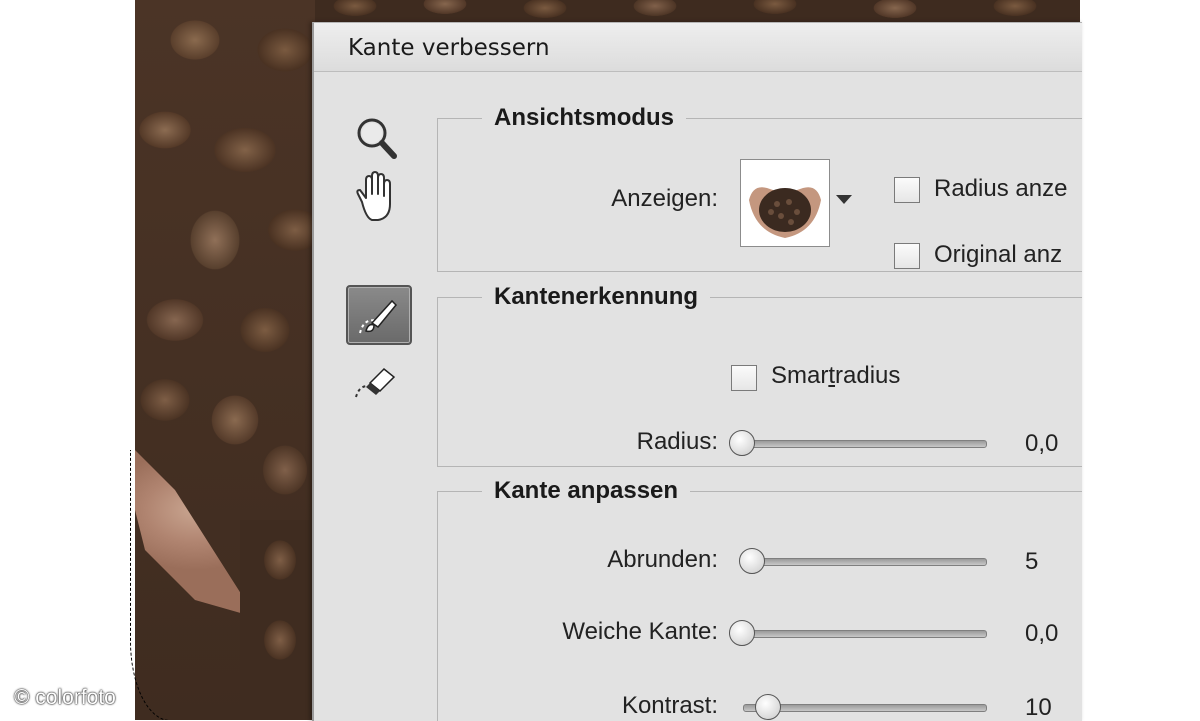 This screenshot has height=721, width=1200. I want to click on show-original-checkbox, so click(907, 256).